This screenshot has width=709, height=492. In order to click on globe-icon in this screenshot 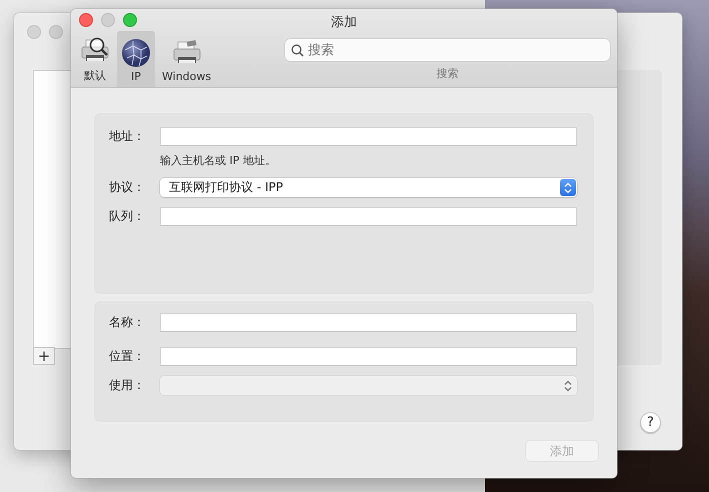, I will do `click(136, 53)`.